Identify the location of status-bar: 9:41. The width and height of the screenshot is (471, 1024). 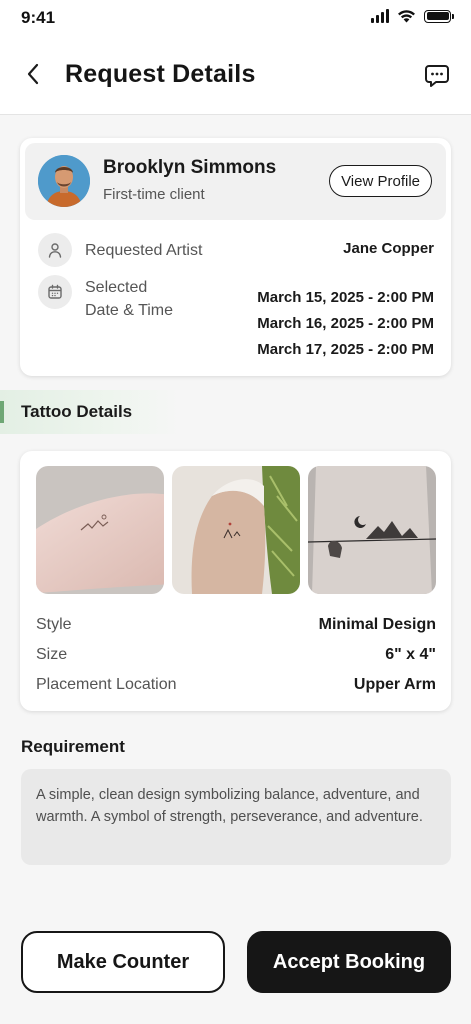
(235, 18).